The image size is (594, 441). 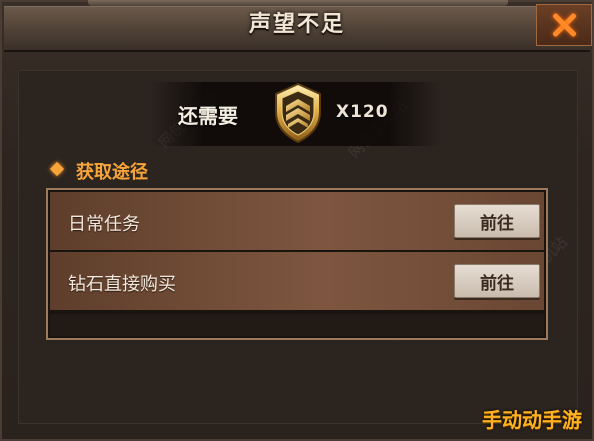 I want to click on close-icon, so click(x=564, y=25).